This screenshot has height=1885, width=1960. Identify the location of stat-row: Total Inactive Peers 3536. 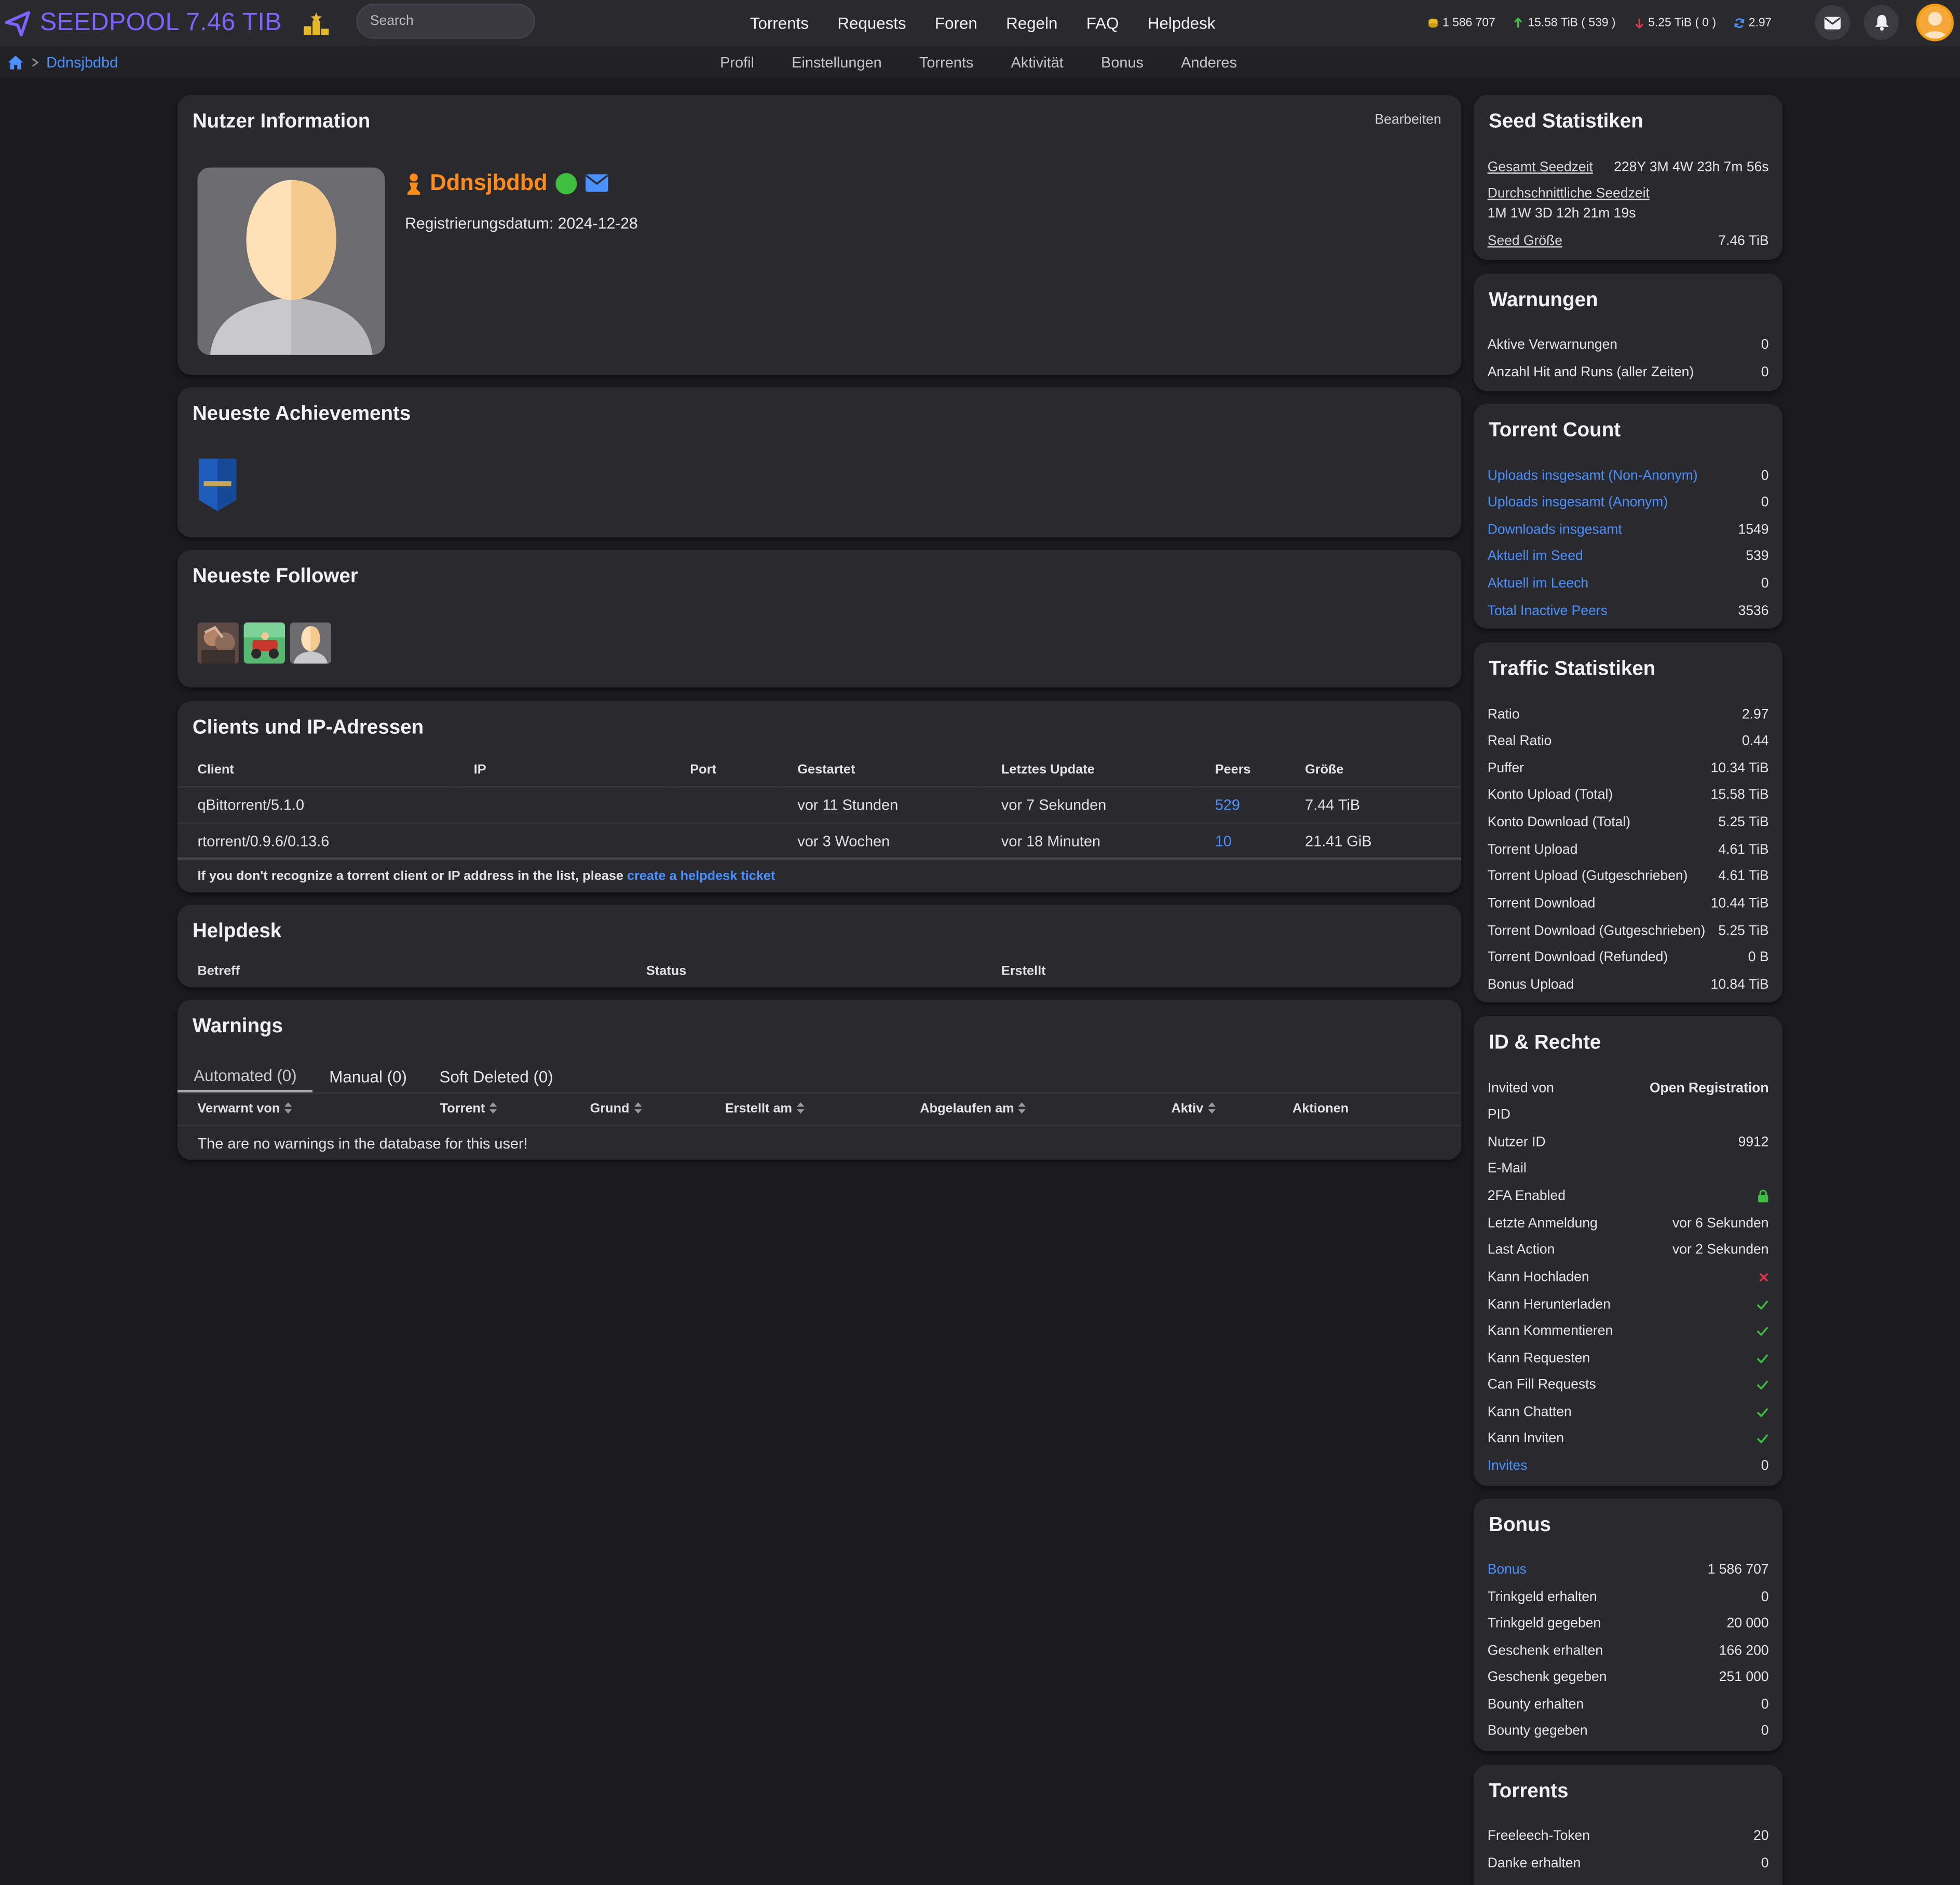
(1628, 611).